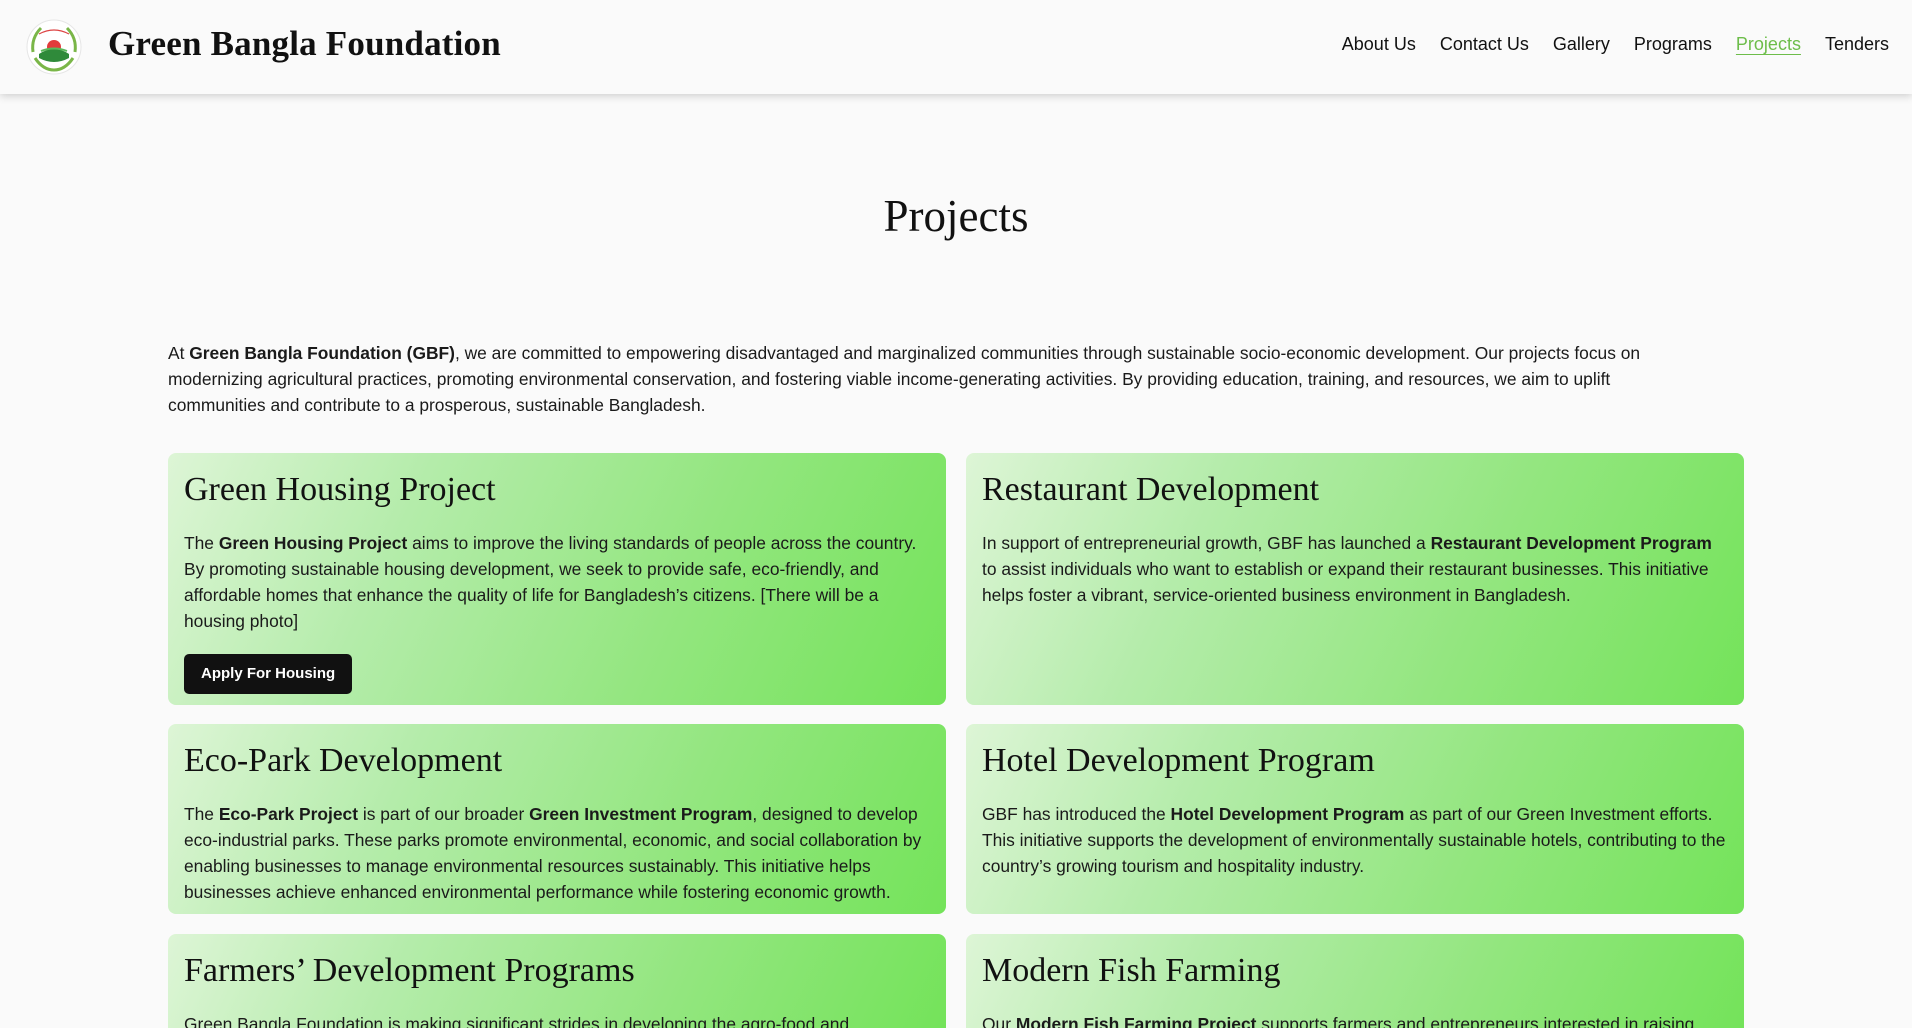 This screenshot has width=1912, height=1028. Describe the element at coordinates (54, 47) in the screenshot. I see `gbf-logo-icon` at that location.